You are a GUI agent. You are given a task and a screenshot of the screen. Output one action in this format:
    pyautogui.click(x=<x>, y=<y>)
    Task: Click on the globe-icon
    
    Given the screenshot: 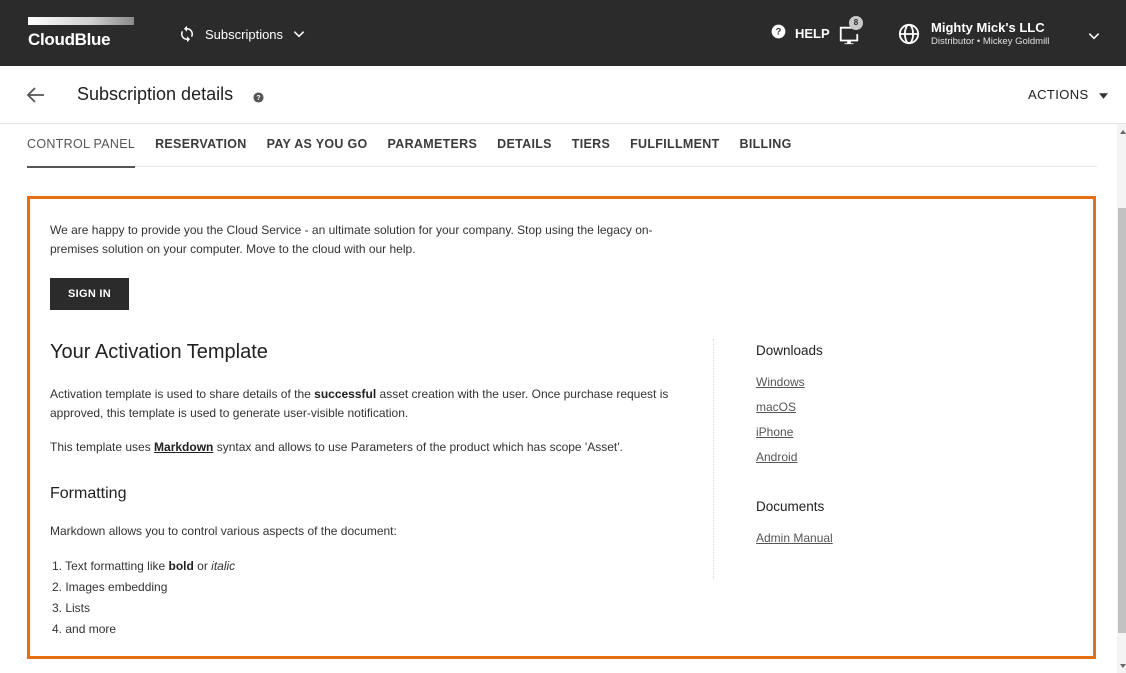 What is the action you would take?
    pyautogui.click(x=909, y=36)
    